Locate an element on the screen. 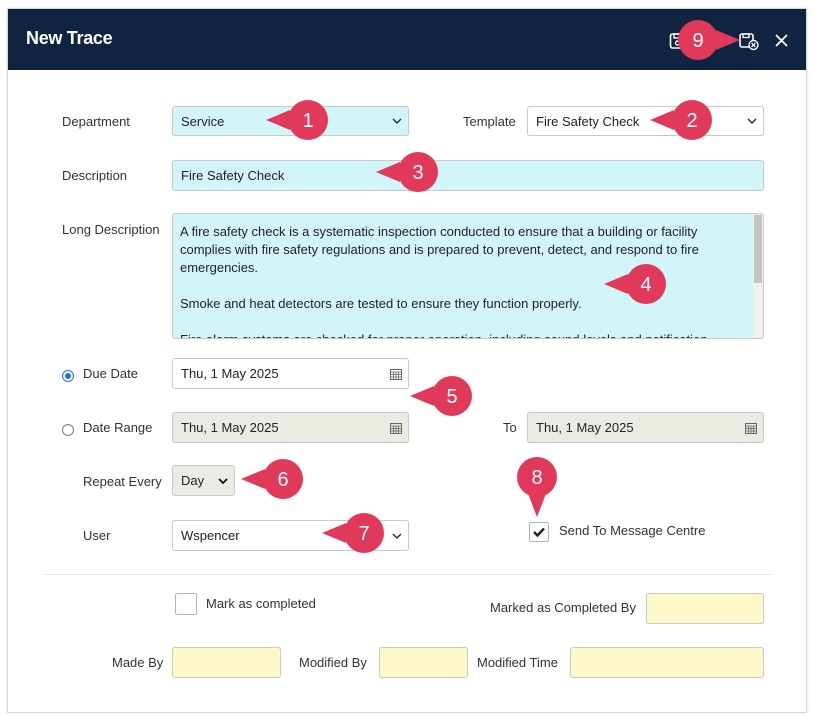 This screenshot has height=717, width=815. repeat-every-value: Day is located at coordinates (193, 480).